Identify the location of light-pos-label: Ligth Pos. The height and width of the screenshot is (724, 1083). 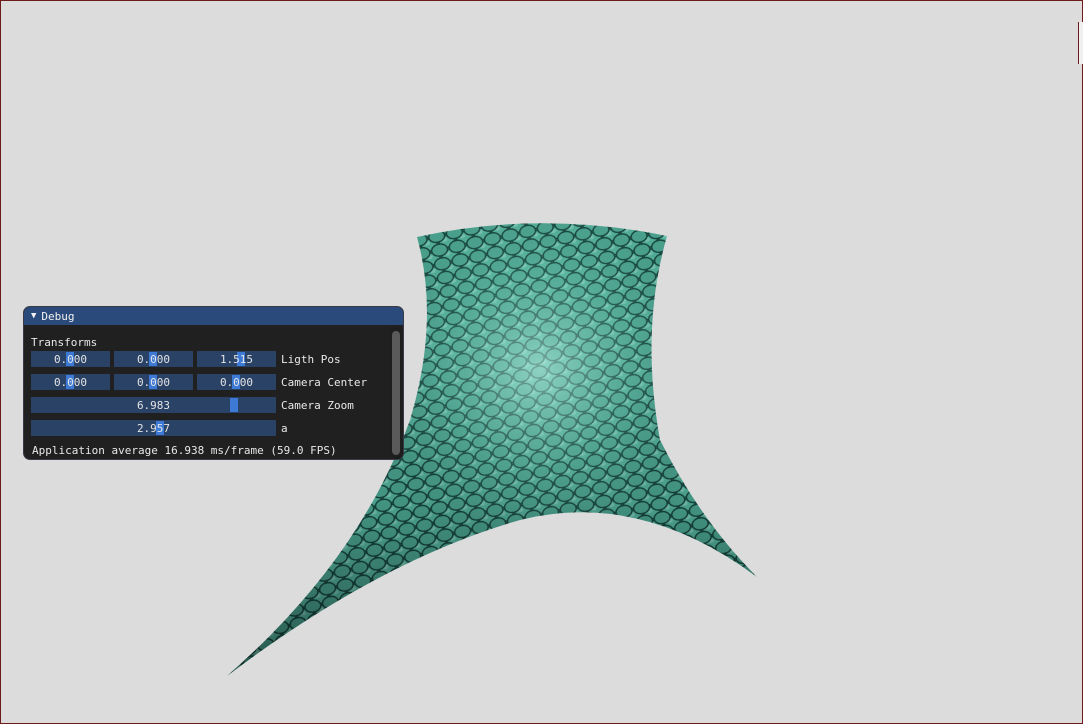
(311, 359).